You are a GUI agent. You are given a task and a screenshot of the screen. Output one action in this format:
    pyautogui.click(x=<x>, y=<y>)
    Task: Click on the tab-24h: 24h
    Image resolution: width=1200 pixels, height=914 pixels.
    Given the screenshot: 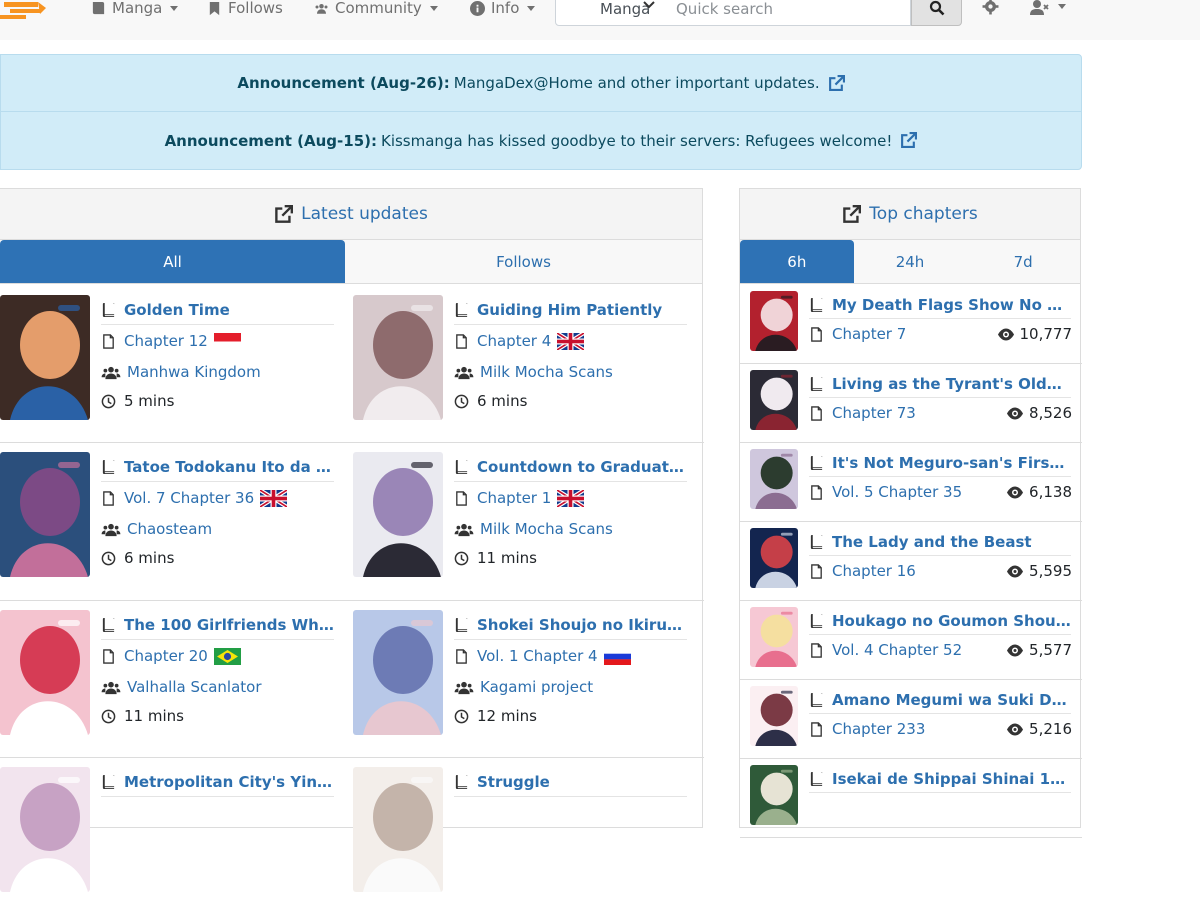 What is the action you would take?
    pyautogui.click(x=910, y=261)
    